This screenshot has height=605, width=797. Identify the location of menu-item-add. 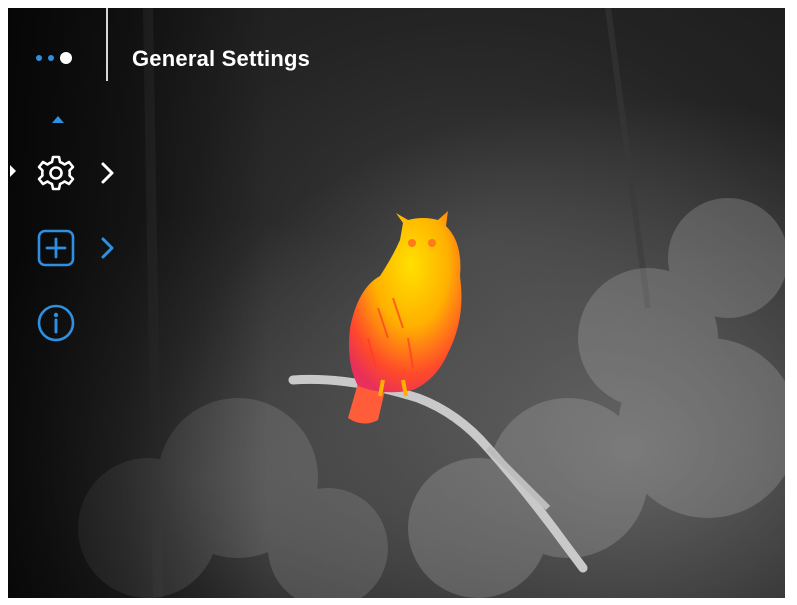
(73, 248).